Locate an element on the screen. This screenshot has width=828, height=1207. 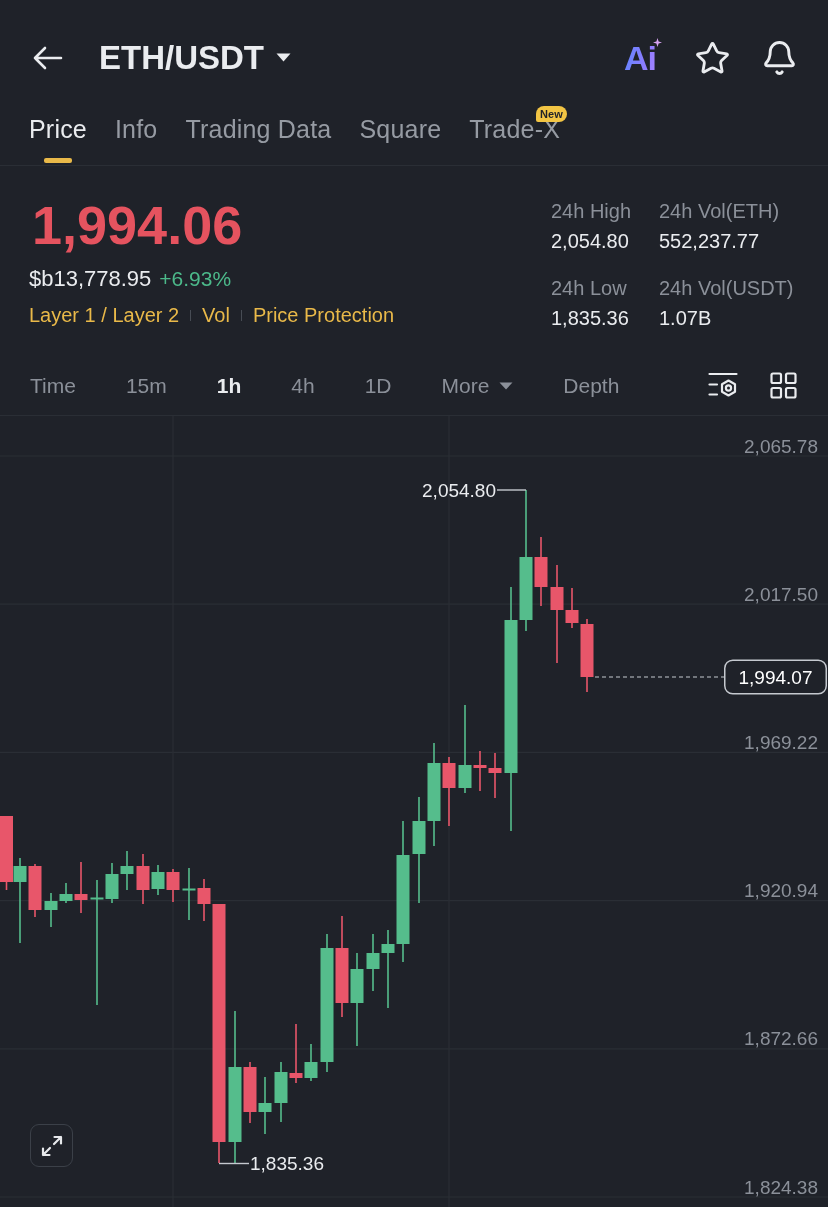
settings-icon is located at coordinates (723, 385).